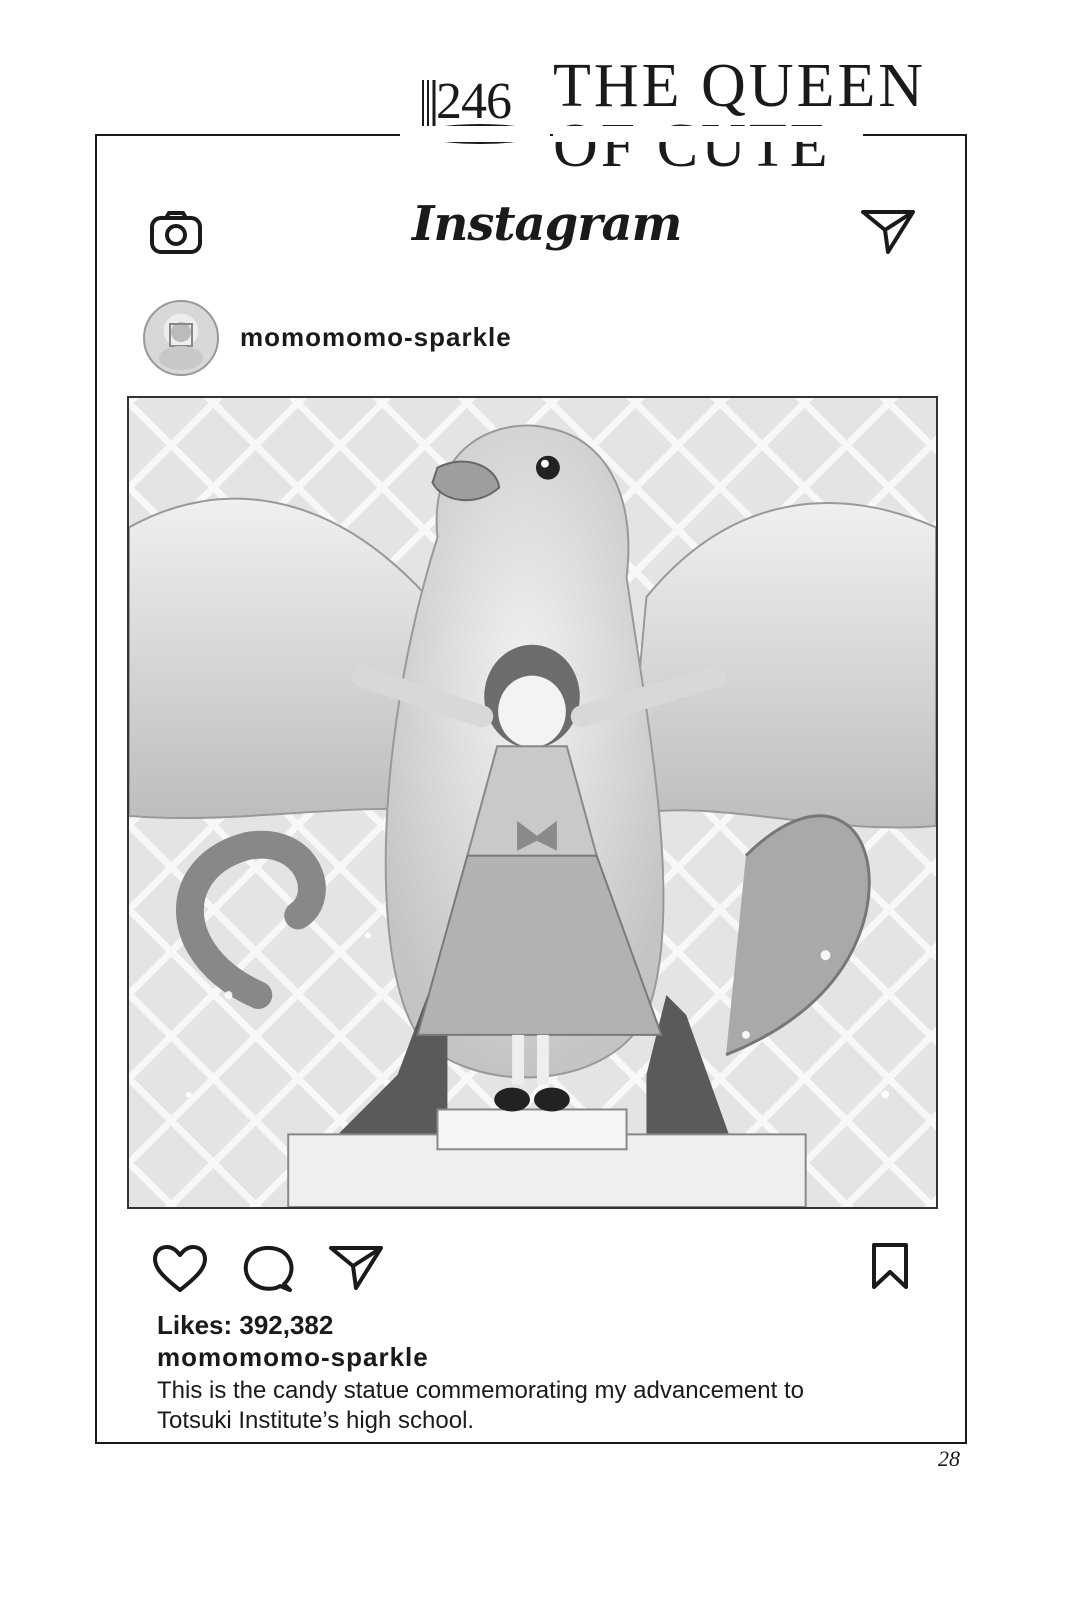 This screenshot has width=1067, height=1600. I want to click on chapter-number: 246, so click(474, 101).